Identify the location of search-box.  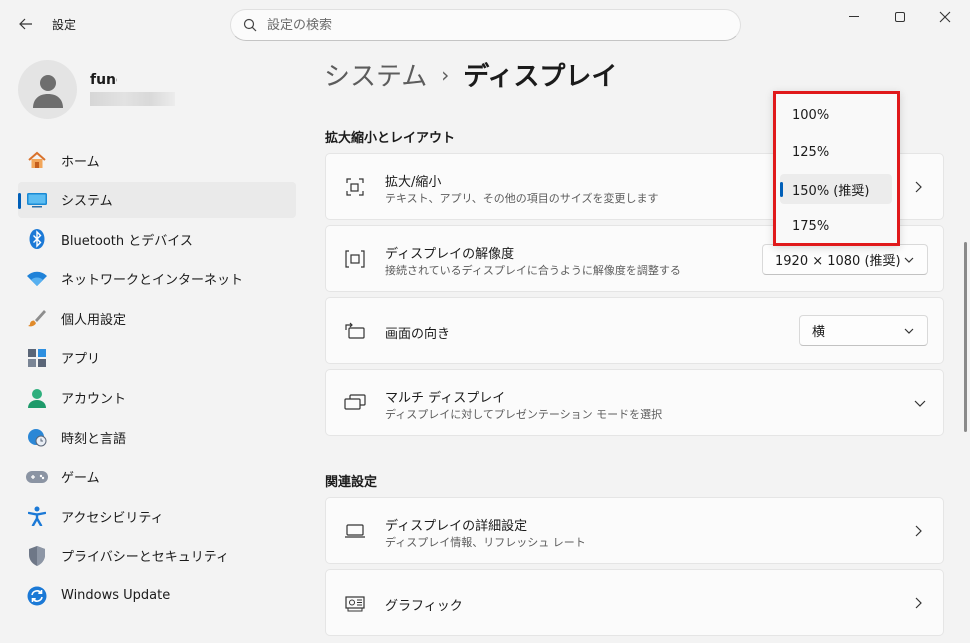
(485, 25).